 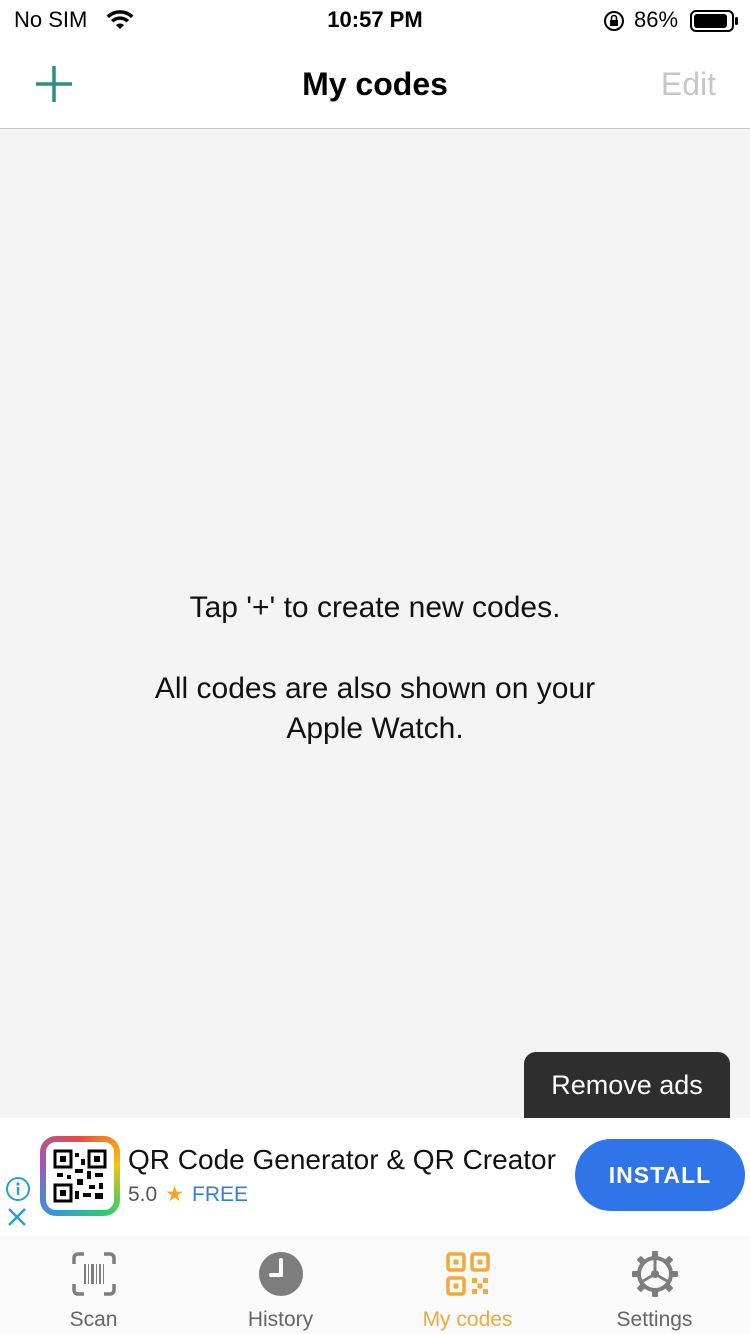 I want to click on tab-settings-label: Settings, so click(x=654, y=1319).